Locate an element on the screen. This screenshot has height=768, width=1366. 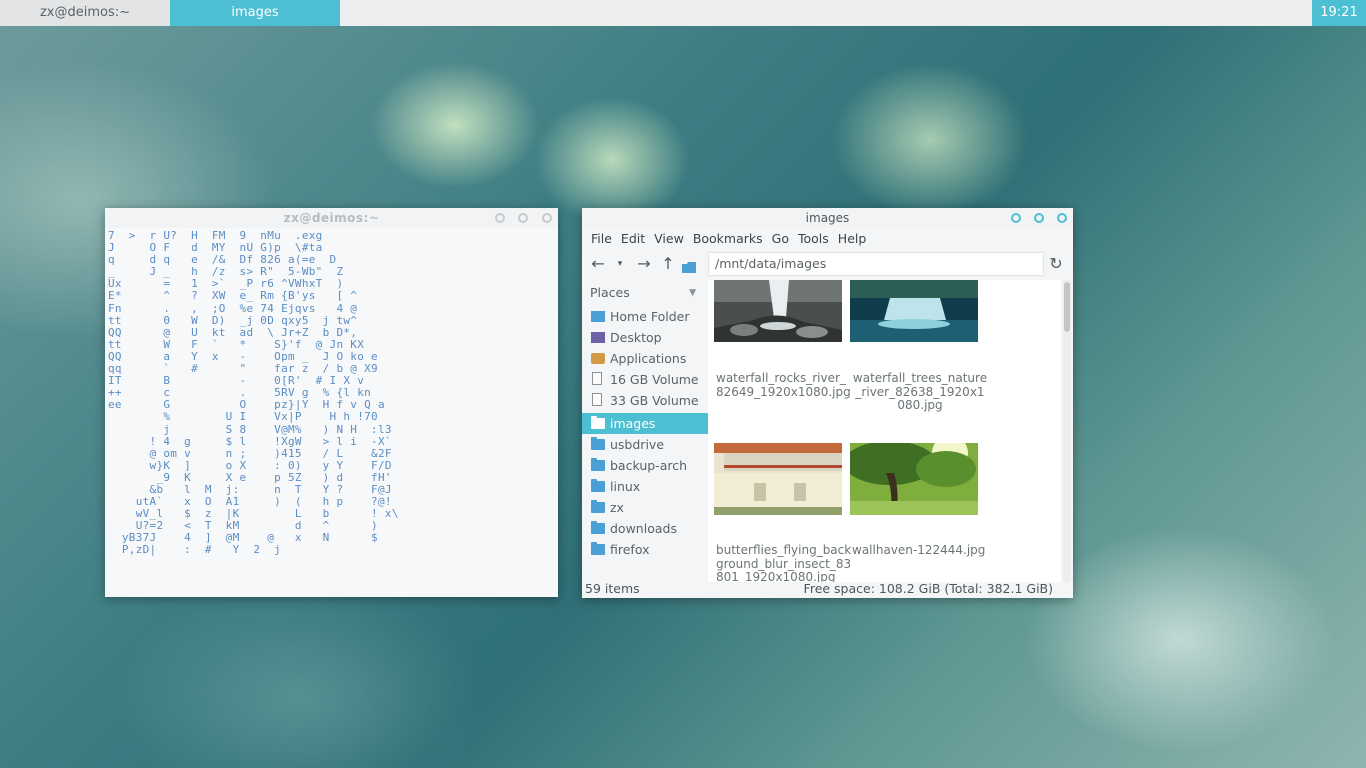
sidebar-item-downloads: downloads is located at coordinates (645, 528).